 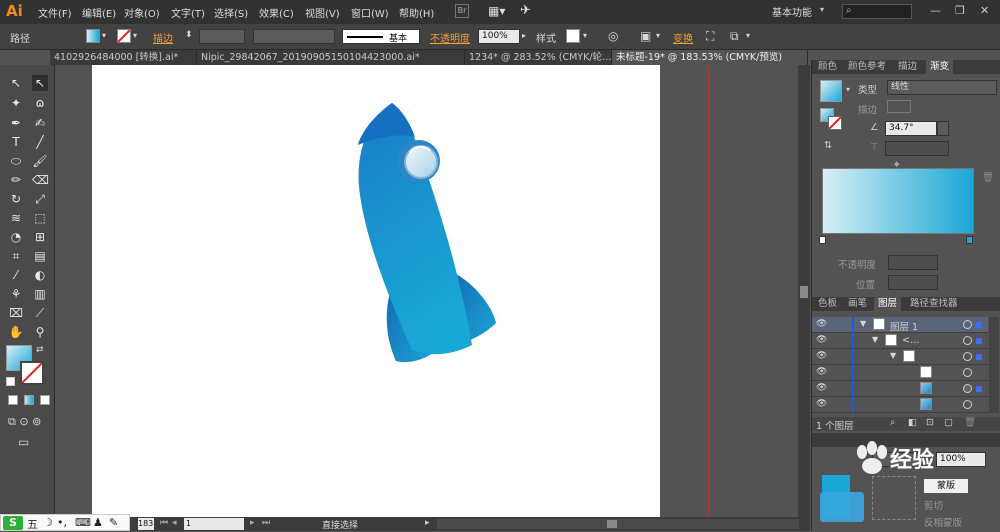 What do you see at coordinates (40, 256) in the screenshot?
I see `gradient-tool-icon: ▤` at bounding box center [40, 256].